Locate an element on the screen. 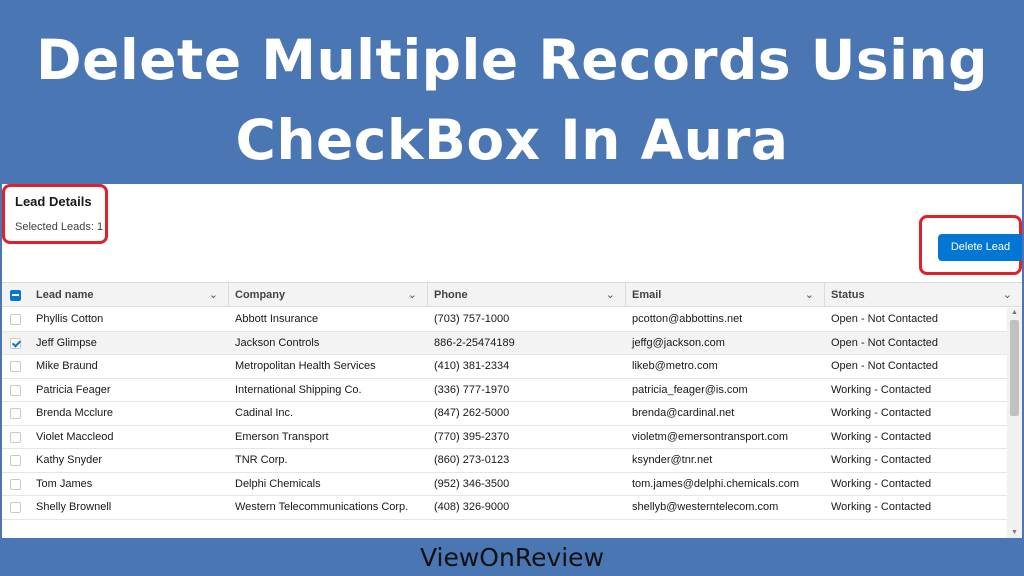  email-cell: shellyb@westerntelecom.com is located at coordinates (705, 507).